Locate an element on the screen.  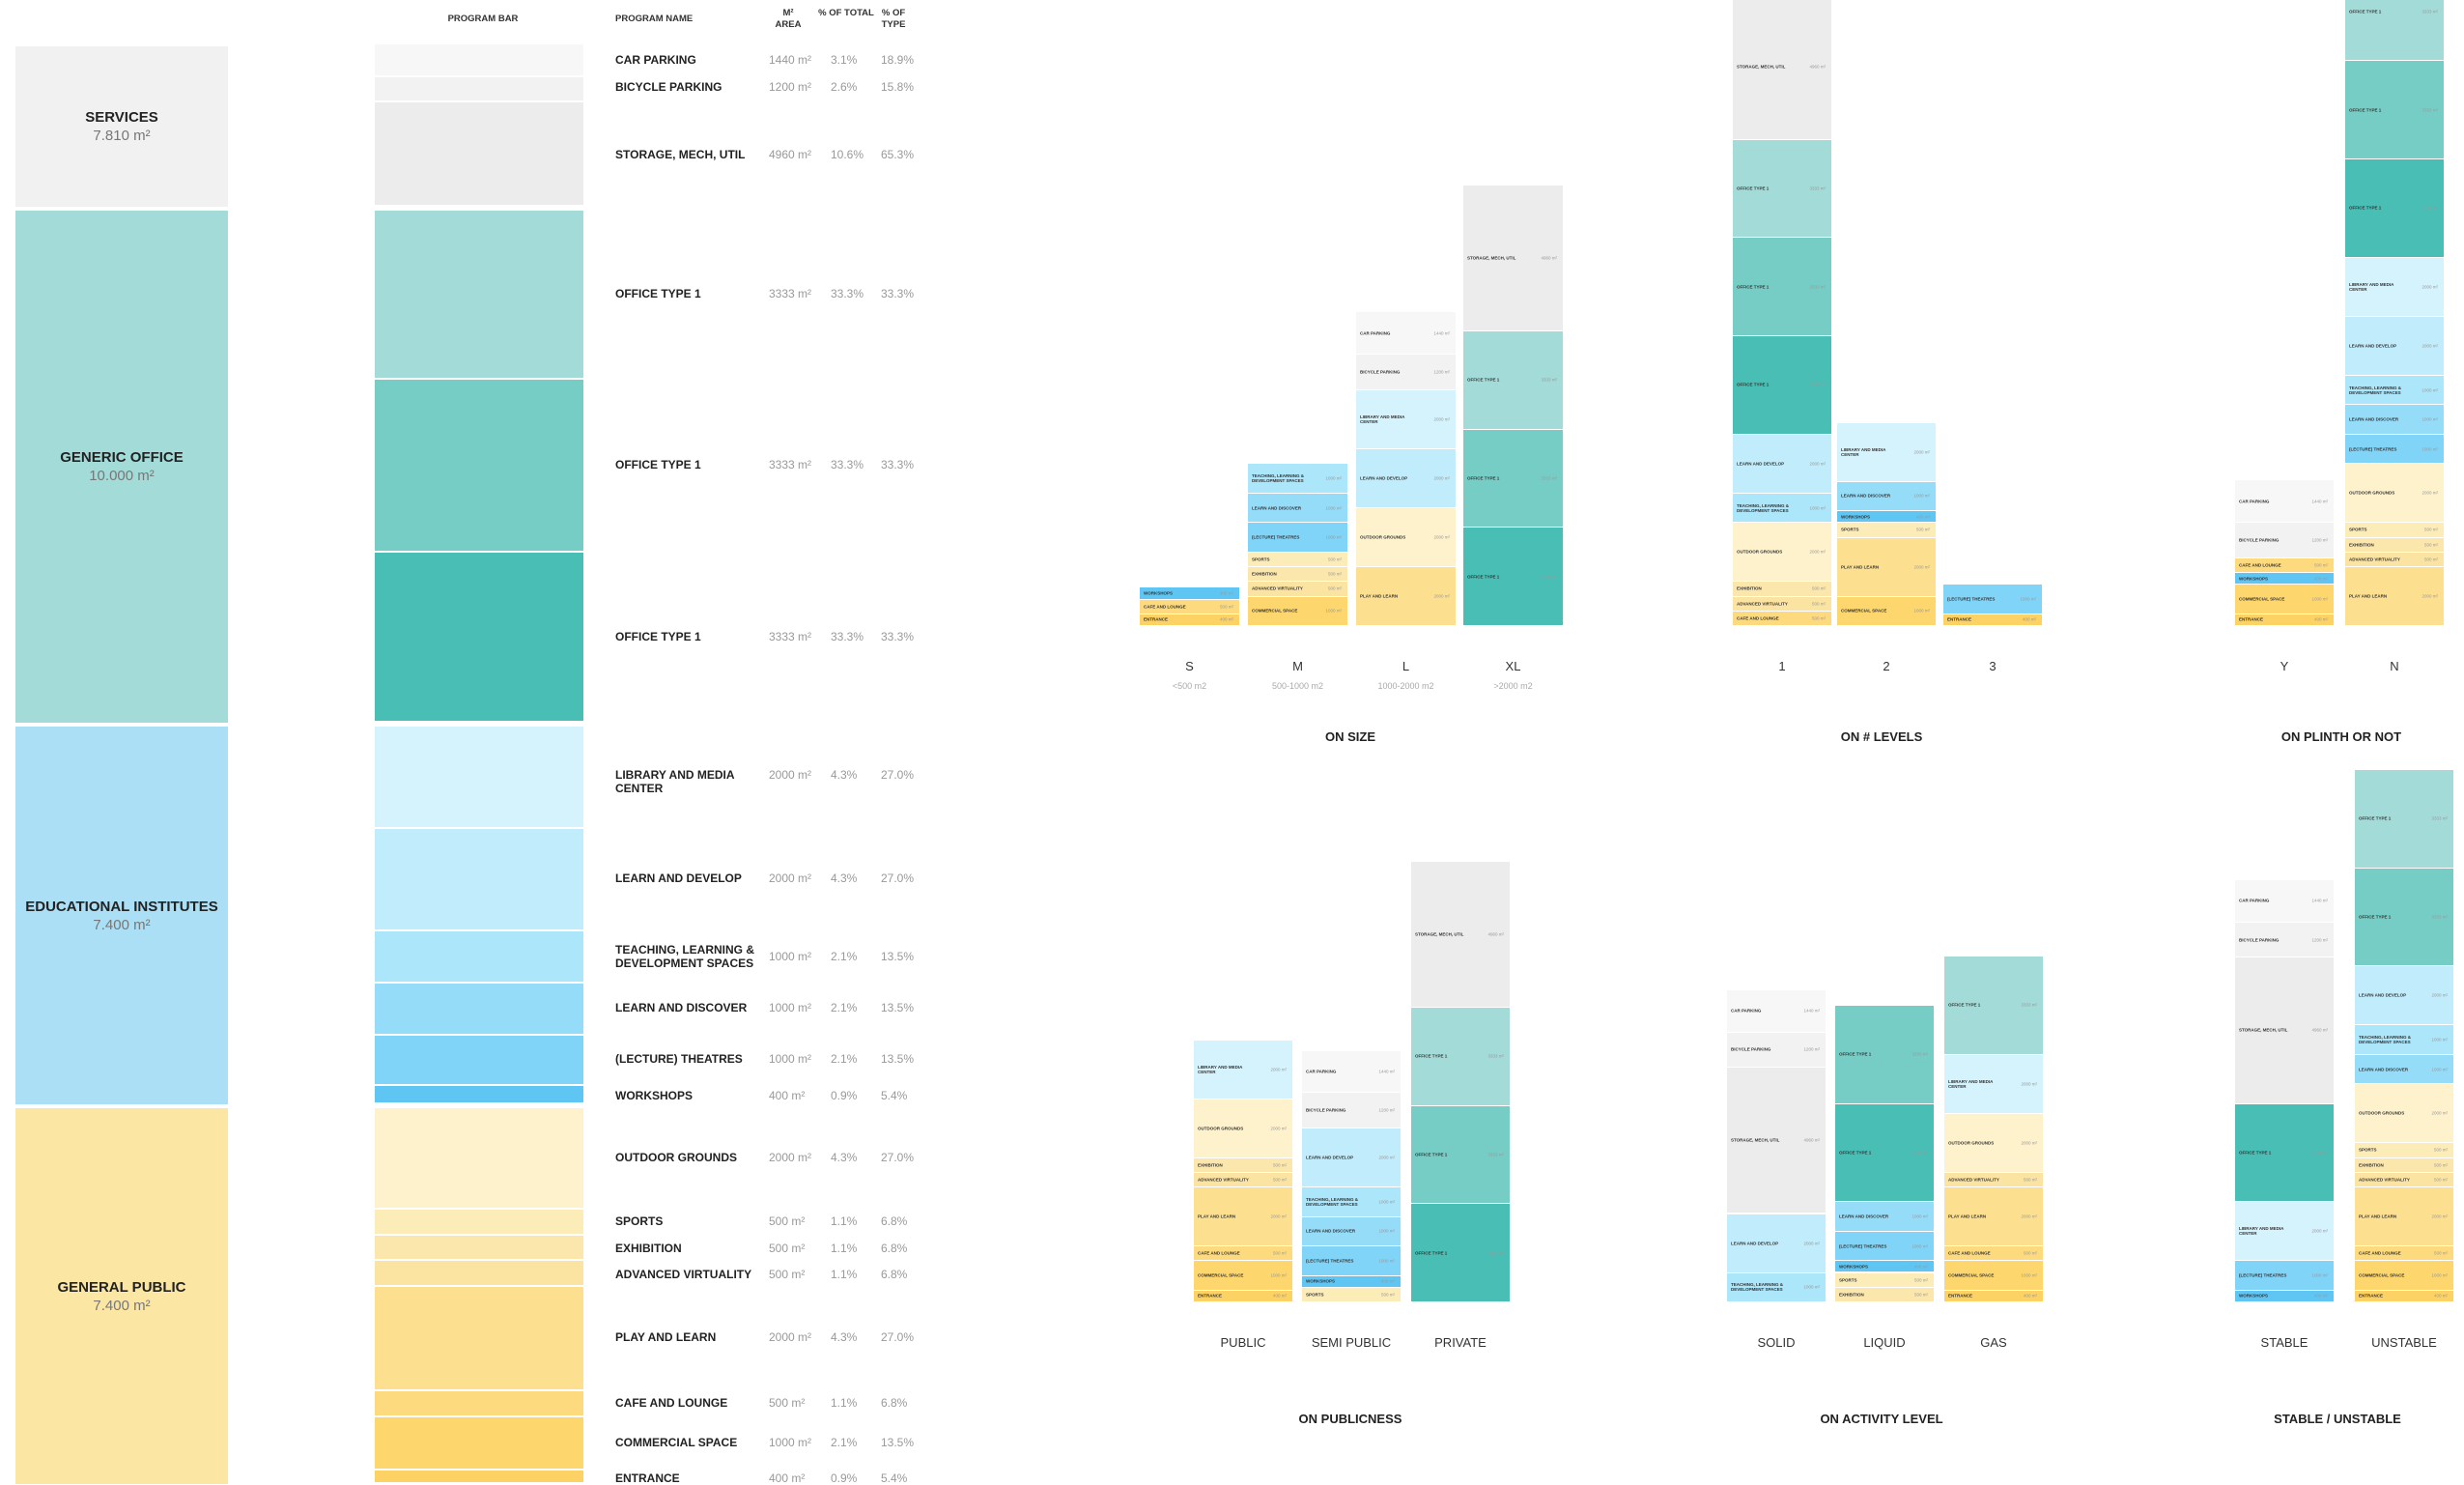
diagram-segment: COMMERCIAL SPACE 1000 m² is located at coordinates (2284, 599).